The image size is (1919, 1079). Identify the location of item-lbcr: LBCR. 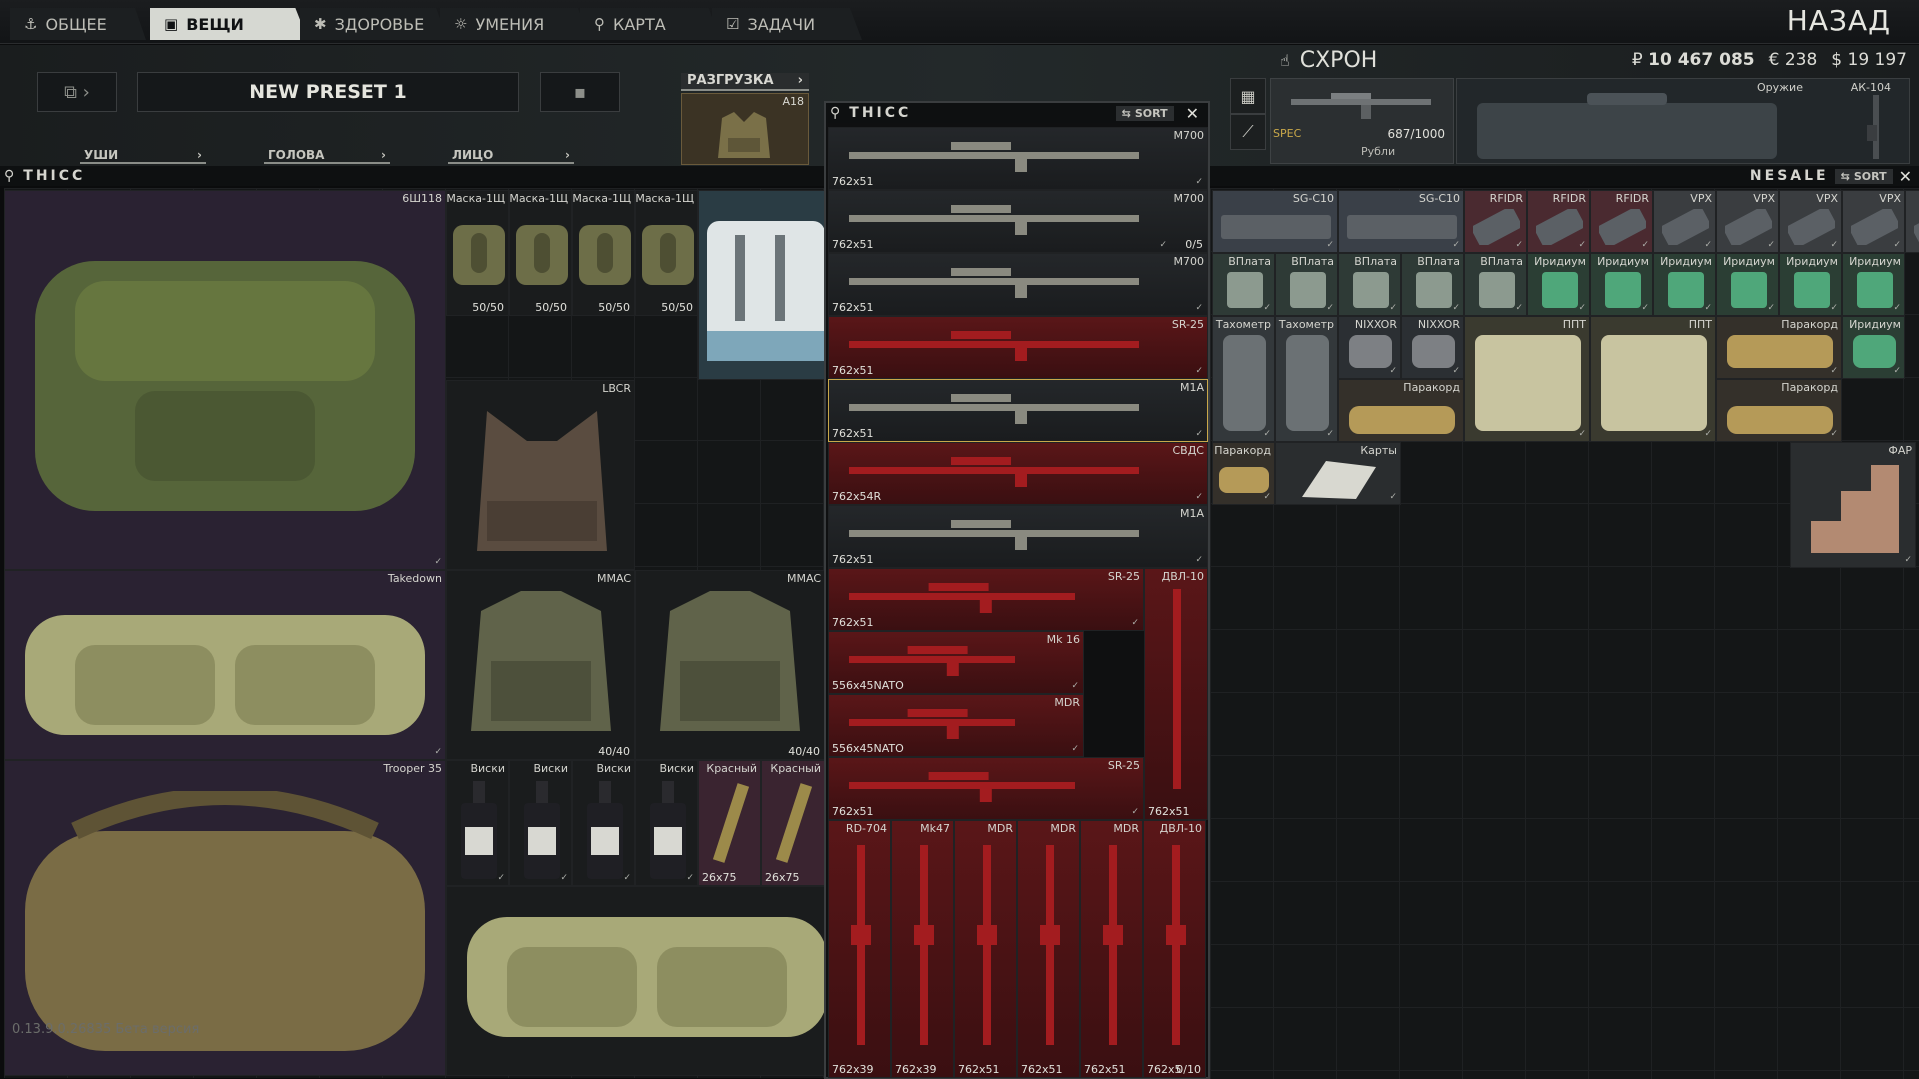
(540, 475).